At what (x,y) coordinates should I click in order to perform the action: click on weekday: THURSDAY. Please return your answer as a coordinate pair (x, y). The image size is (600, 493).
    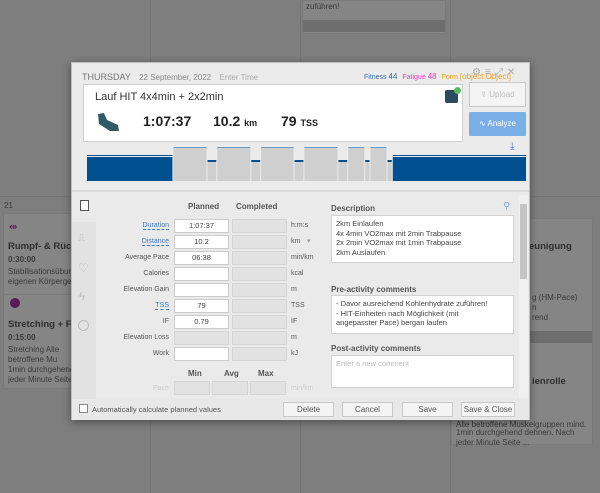
    Looking at the image, I should click on (106, 77).